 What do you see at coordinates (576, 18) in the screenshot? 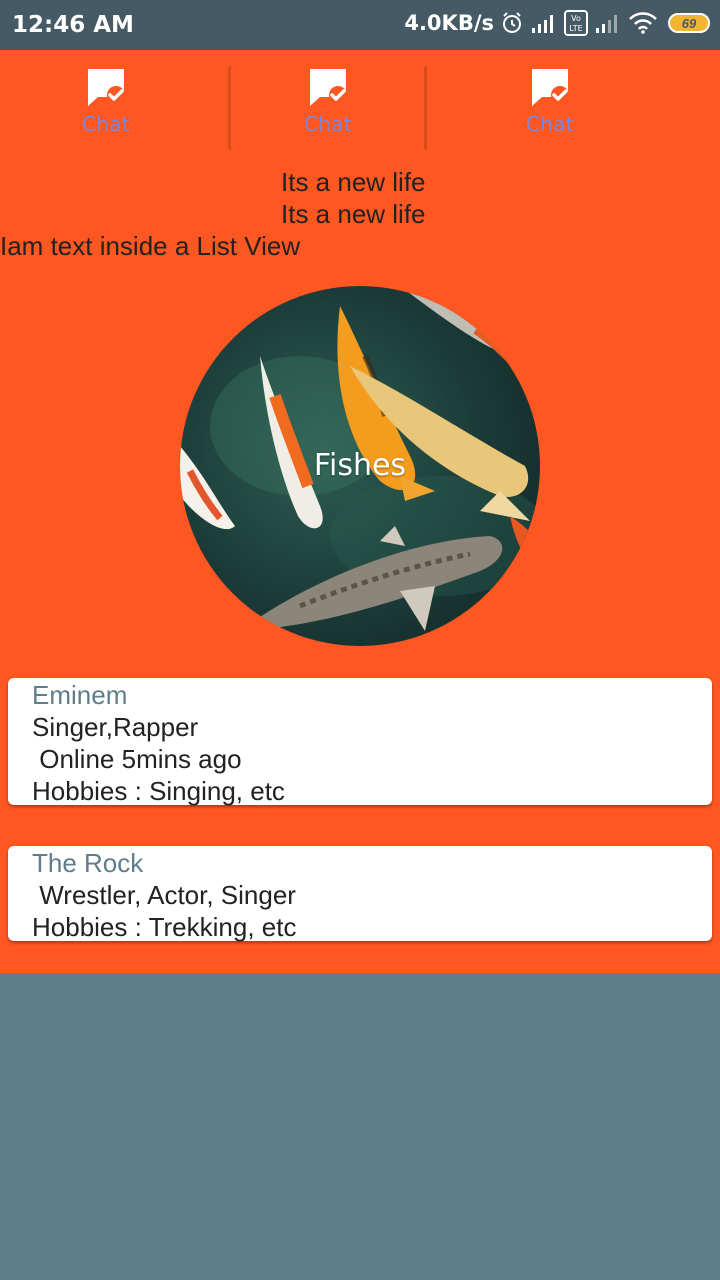
I see `svg-text: Vo` at bounding box center [576, 18].